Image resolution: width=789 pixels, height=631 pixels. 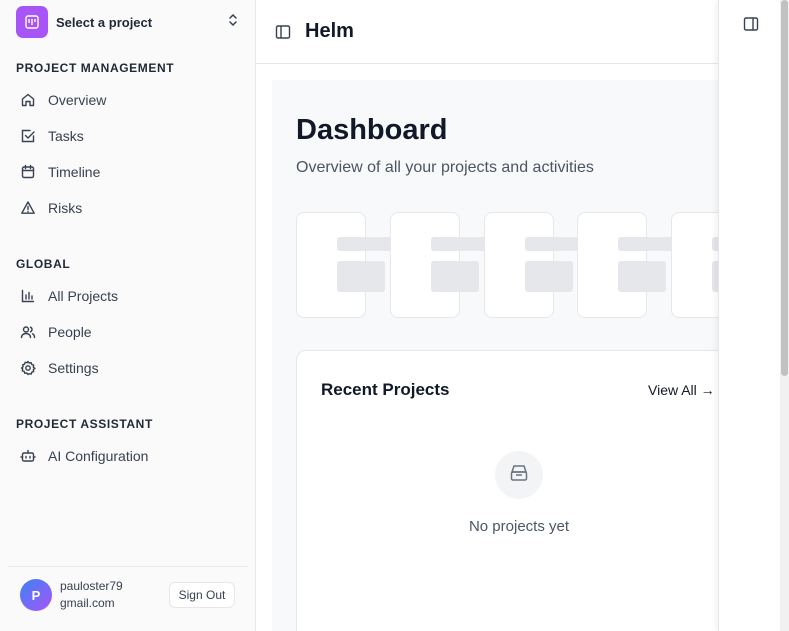 I want to click on right-panel, so click(x=749, y=315).